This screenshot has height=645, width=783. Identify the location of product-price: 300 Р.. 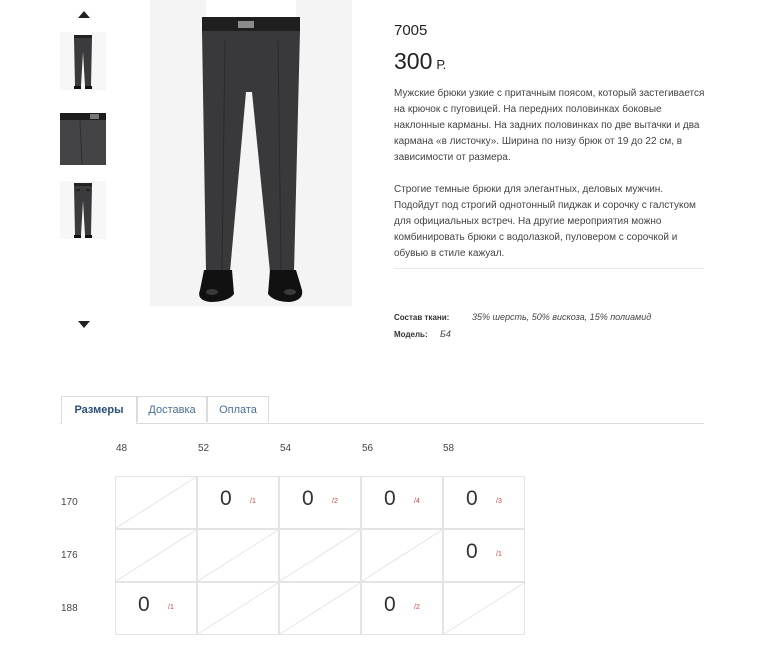
(420, 61).